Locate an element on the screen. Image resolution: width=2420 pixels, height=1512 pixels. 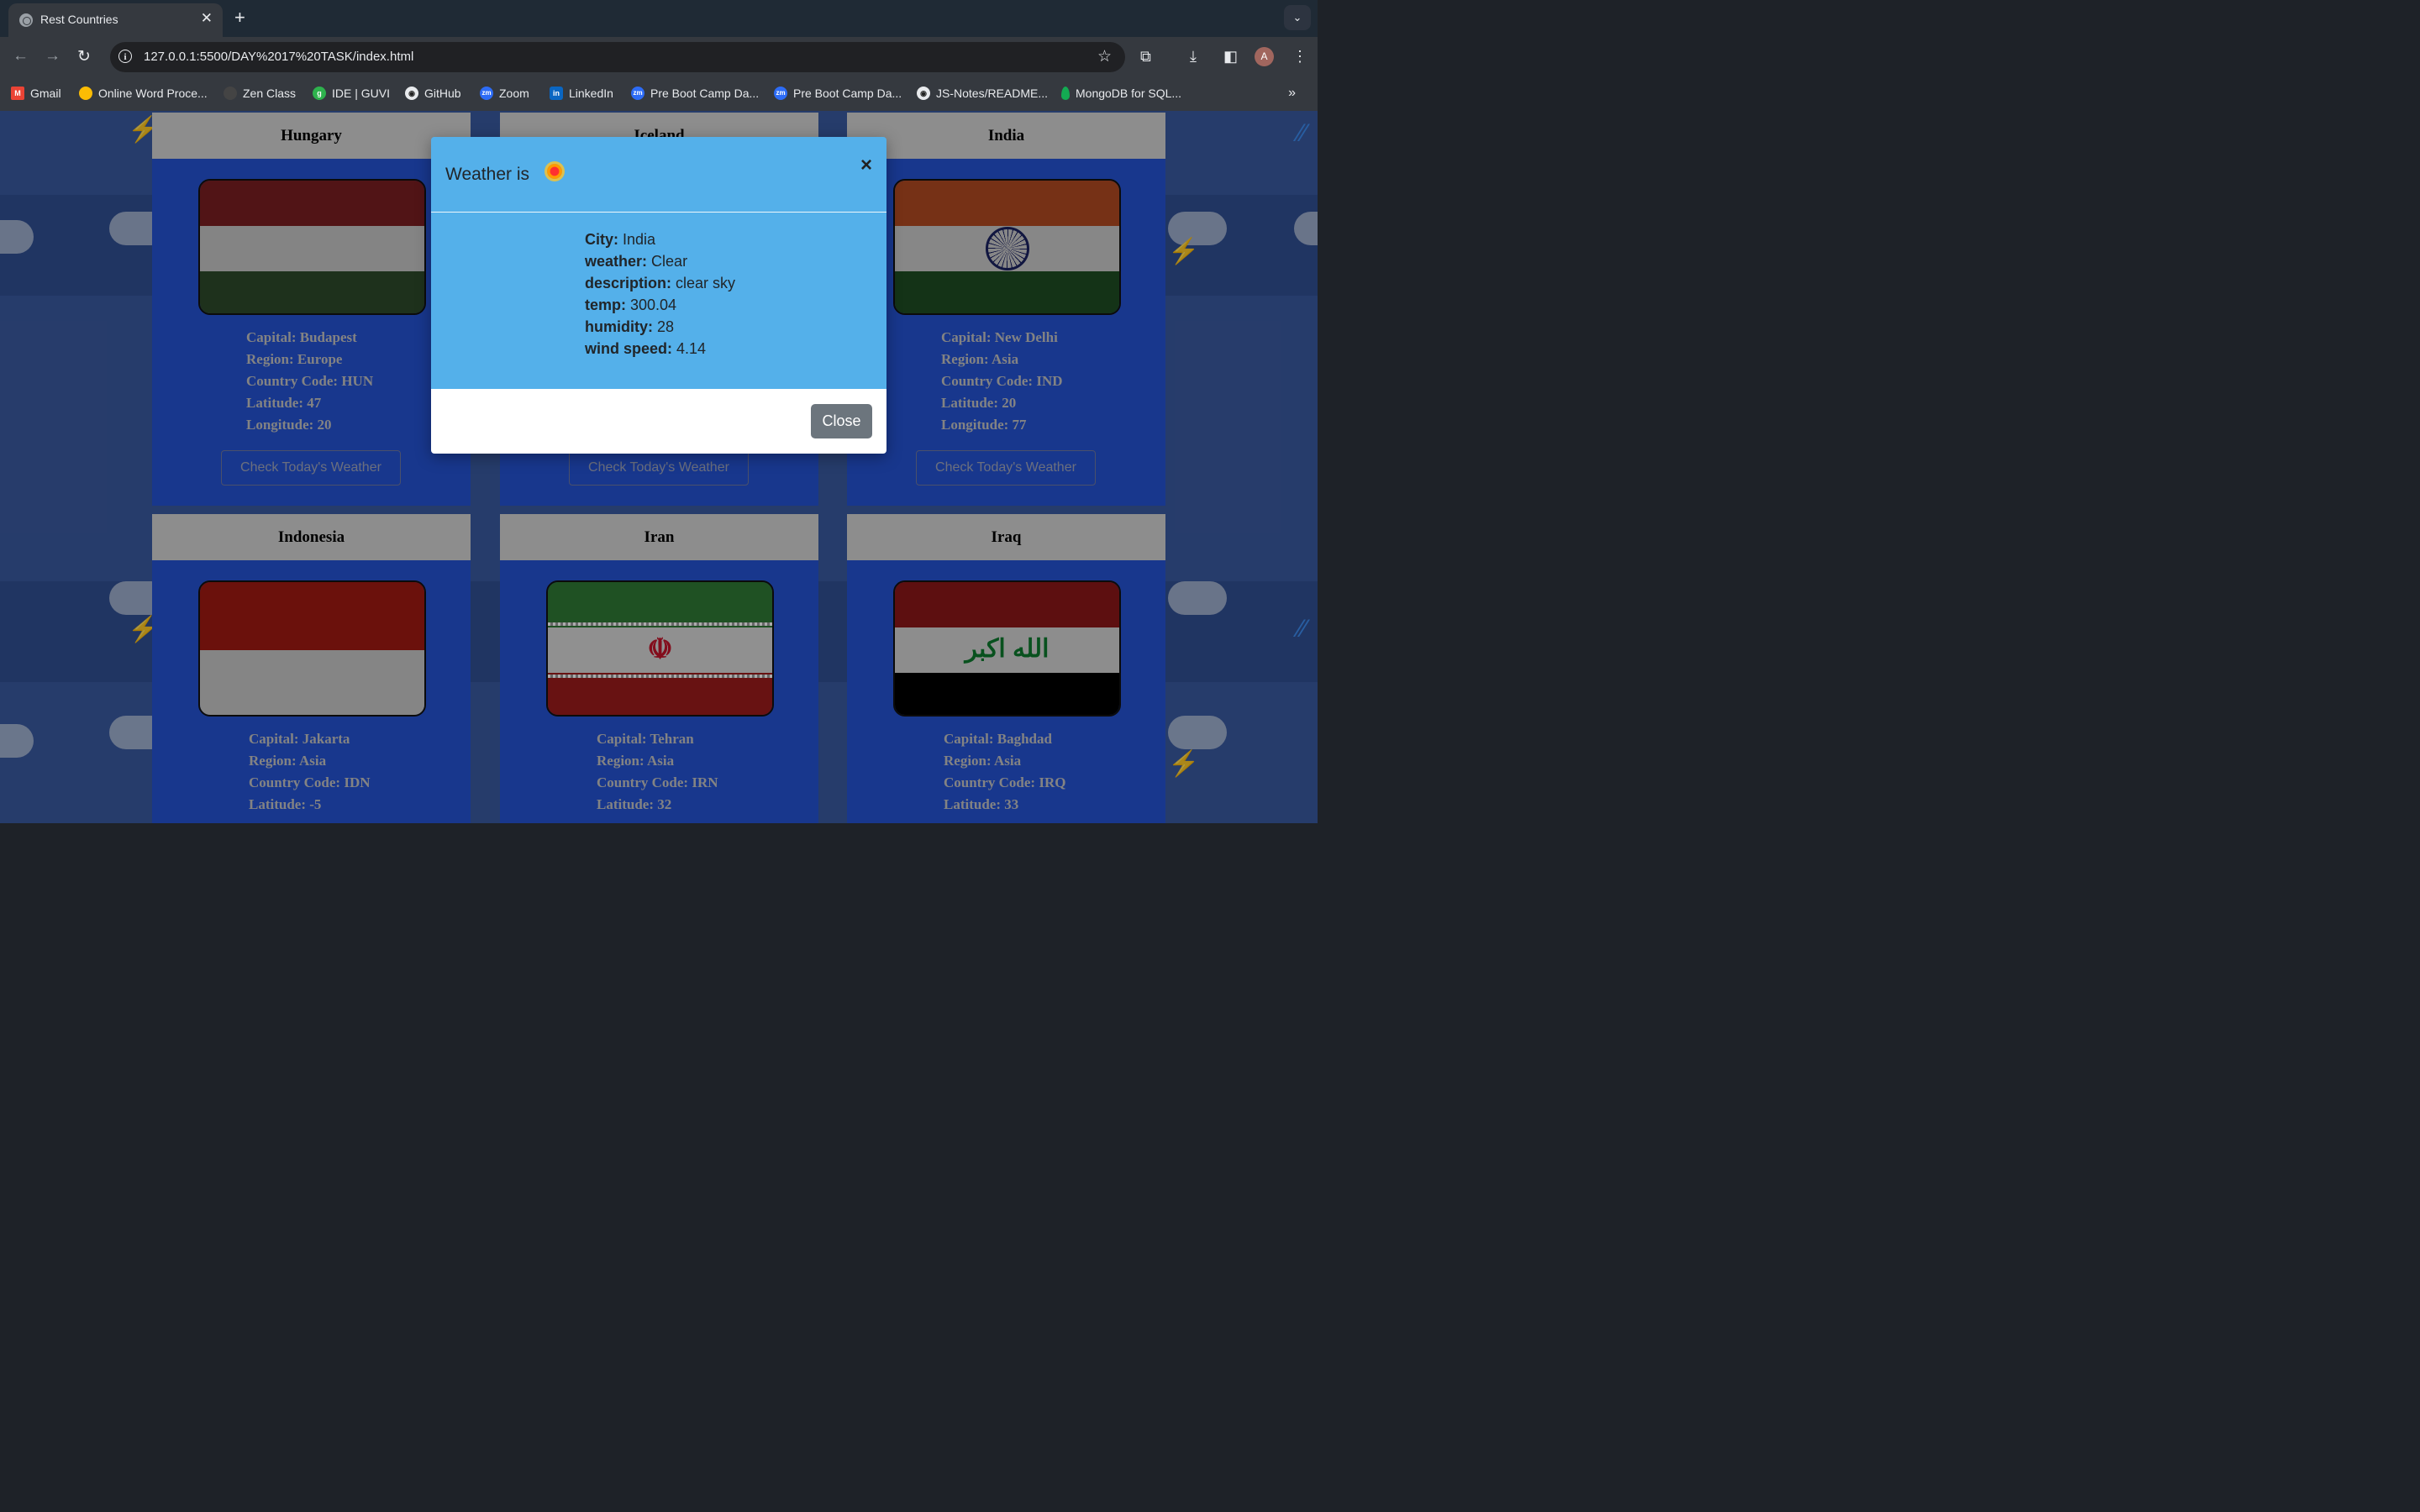
browser-tab: Rest Countries ✕ is located at coordinates (116, 20).